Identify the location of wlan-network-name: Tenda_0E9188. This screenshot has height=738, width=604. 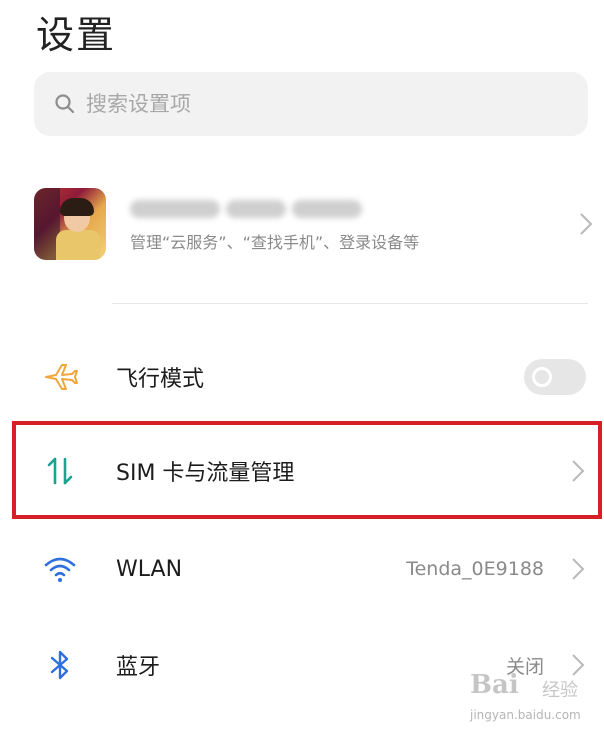
(475, 569).